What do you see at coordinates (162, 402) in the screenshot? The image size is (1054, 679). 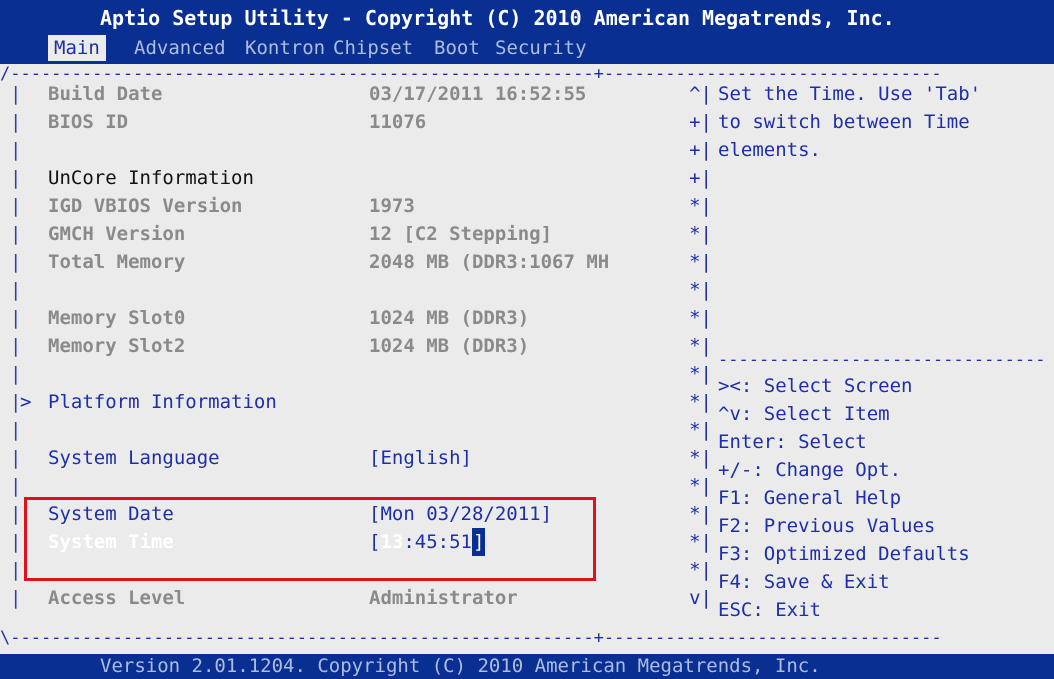 I see `platform-information-link: Platform Information` at bounding box center [162, 402].